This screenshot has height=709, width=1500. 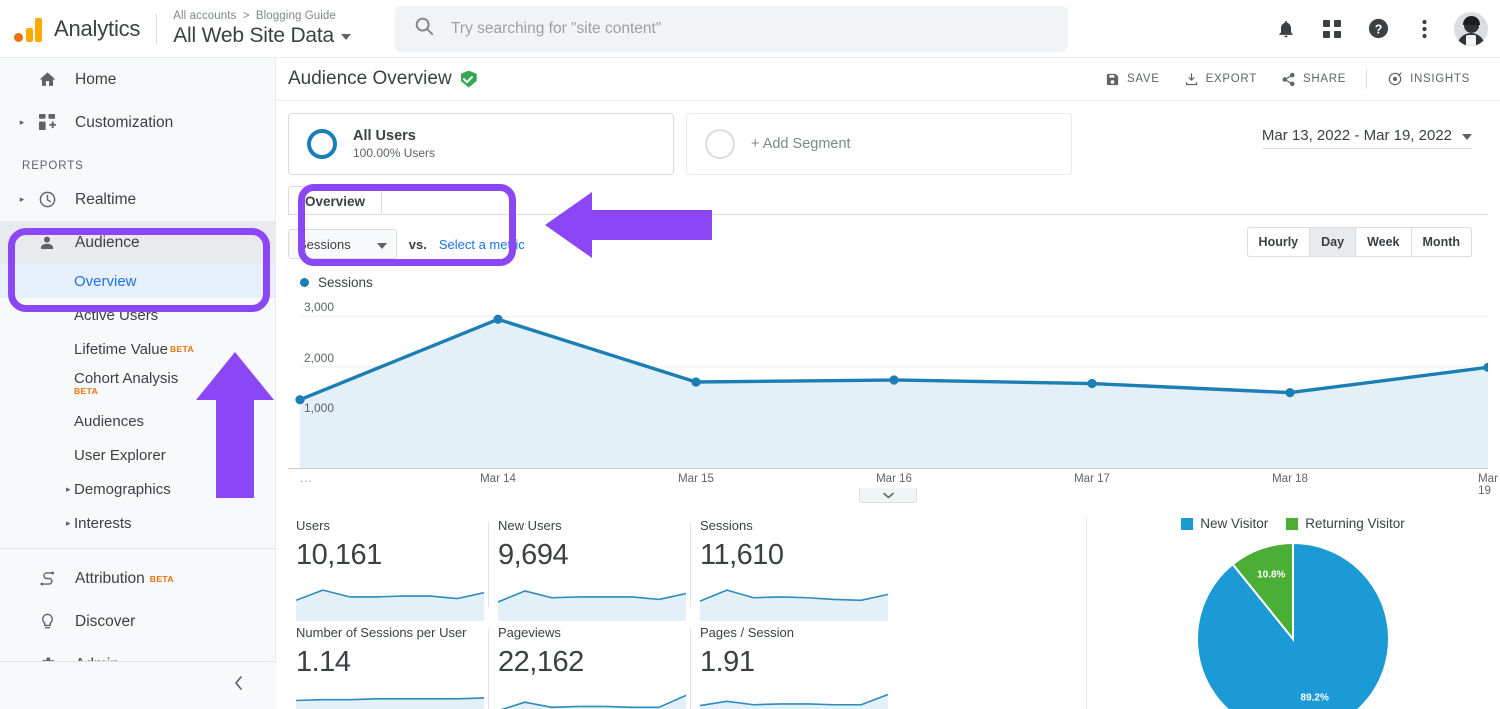 What do you see at coordinates (397, 568) in the screenshot?
I see `metric-card: Users 10,161` at bounding box center [397, 568].